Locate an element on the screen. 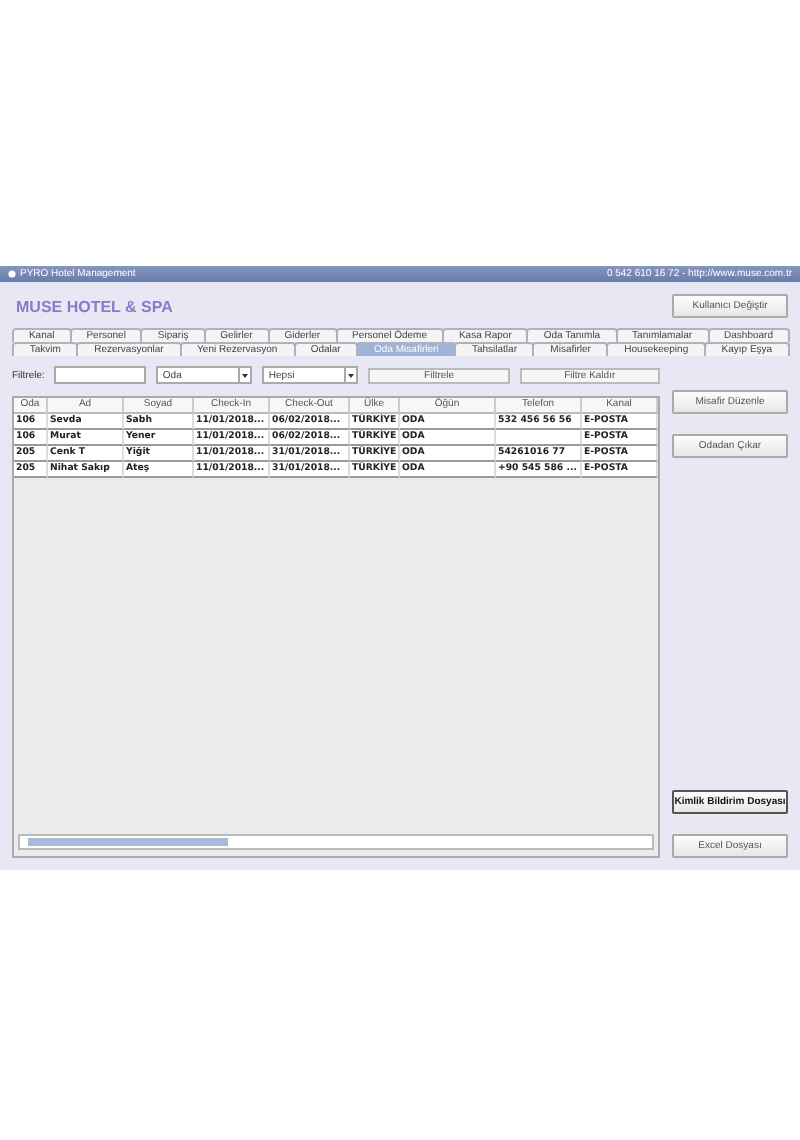 The height and width of the screenshot is (1140, 800). table-cell is located at coordinates (539, 438).